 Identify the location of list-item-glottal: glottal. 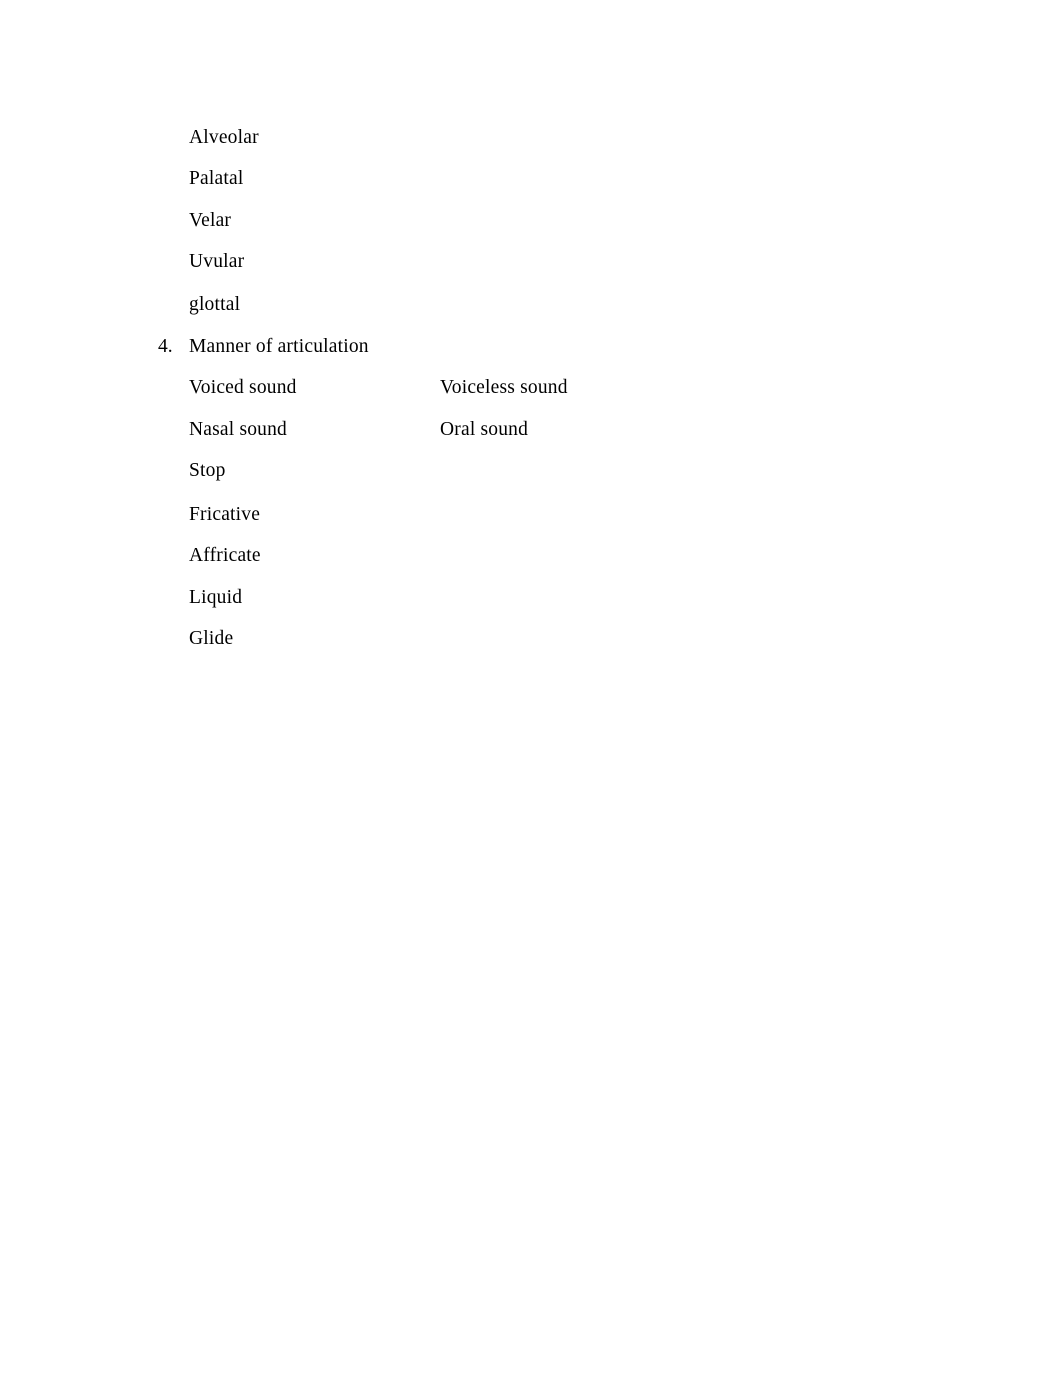
(215, 304).